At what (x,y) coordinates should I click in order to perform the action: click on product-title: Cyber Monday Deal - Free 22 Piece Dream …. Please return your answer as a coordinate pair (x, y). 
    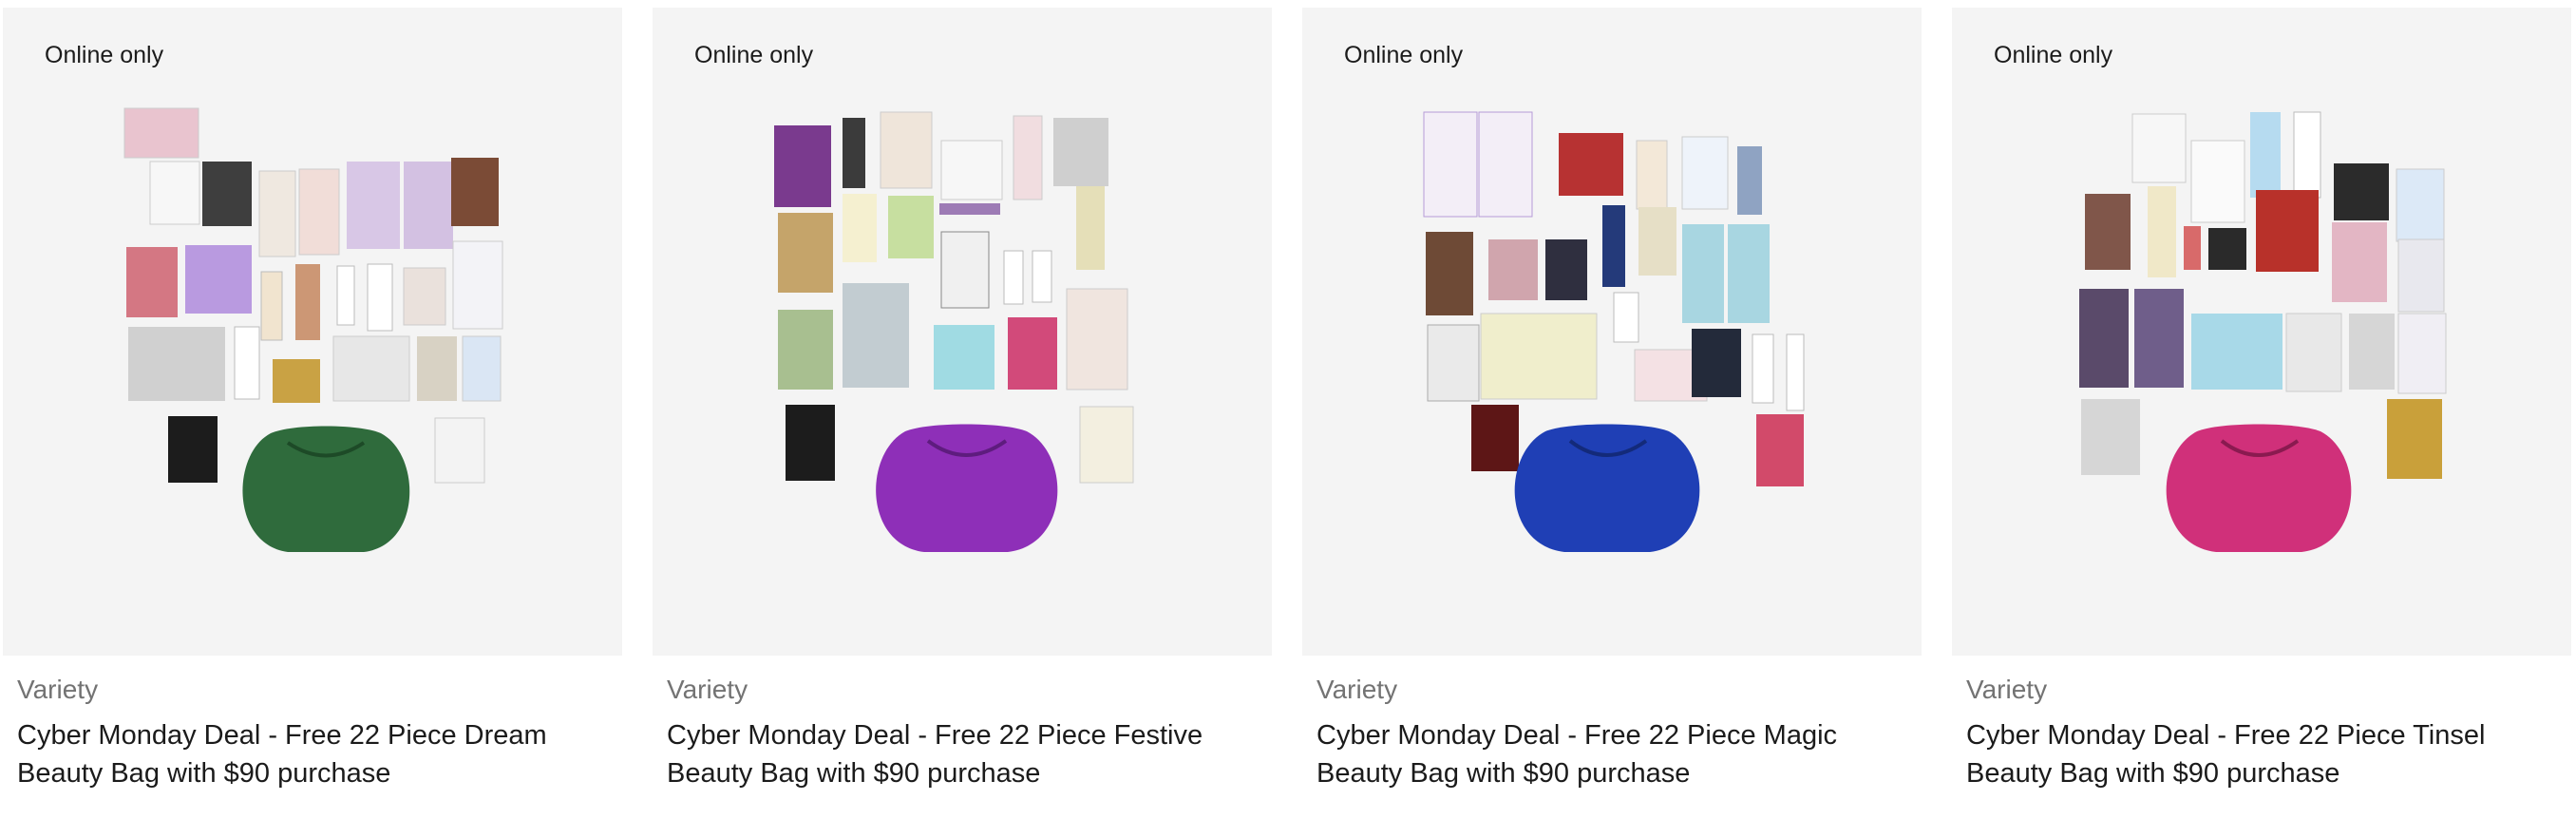
    Looking at the image, I should click on (311, 754).